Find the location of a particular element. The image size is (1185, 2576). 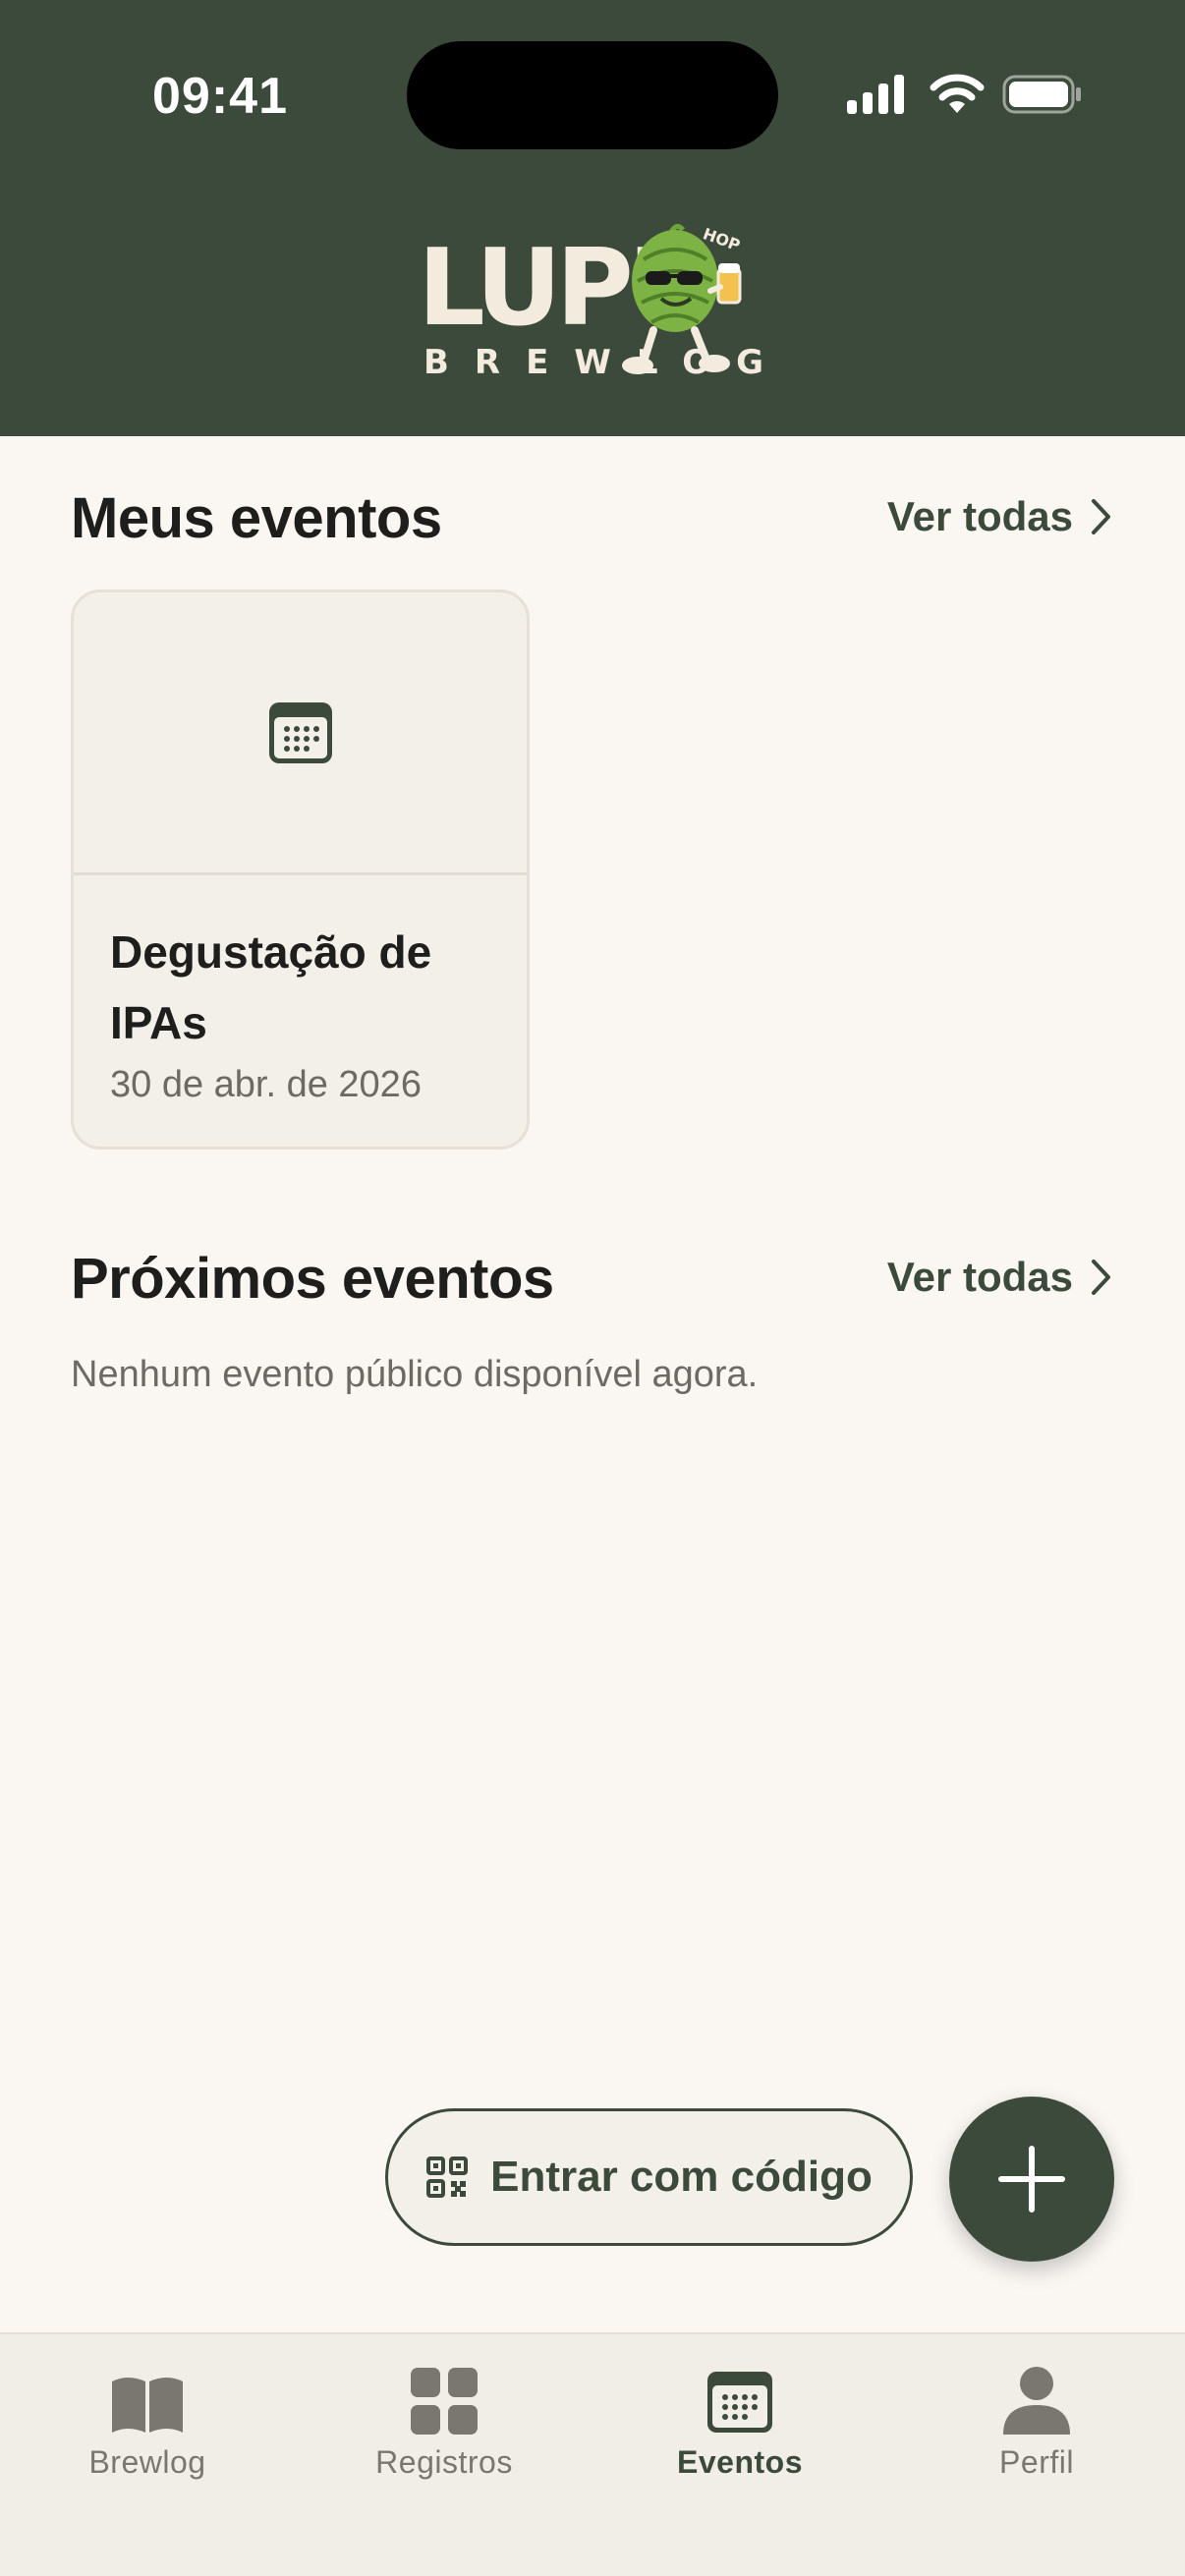

tab-eventos: Eventos is located at coordinates (740, 2423).